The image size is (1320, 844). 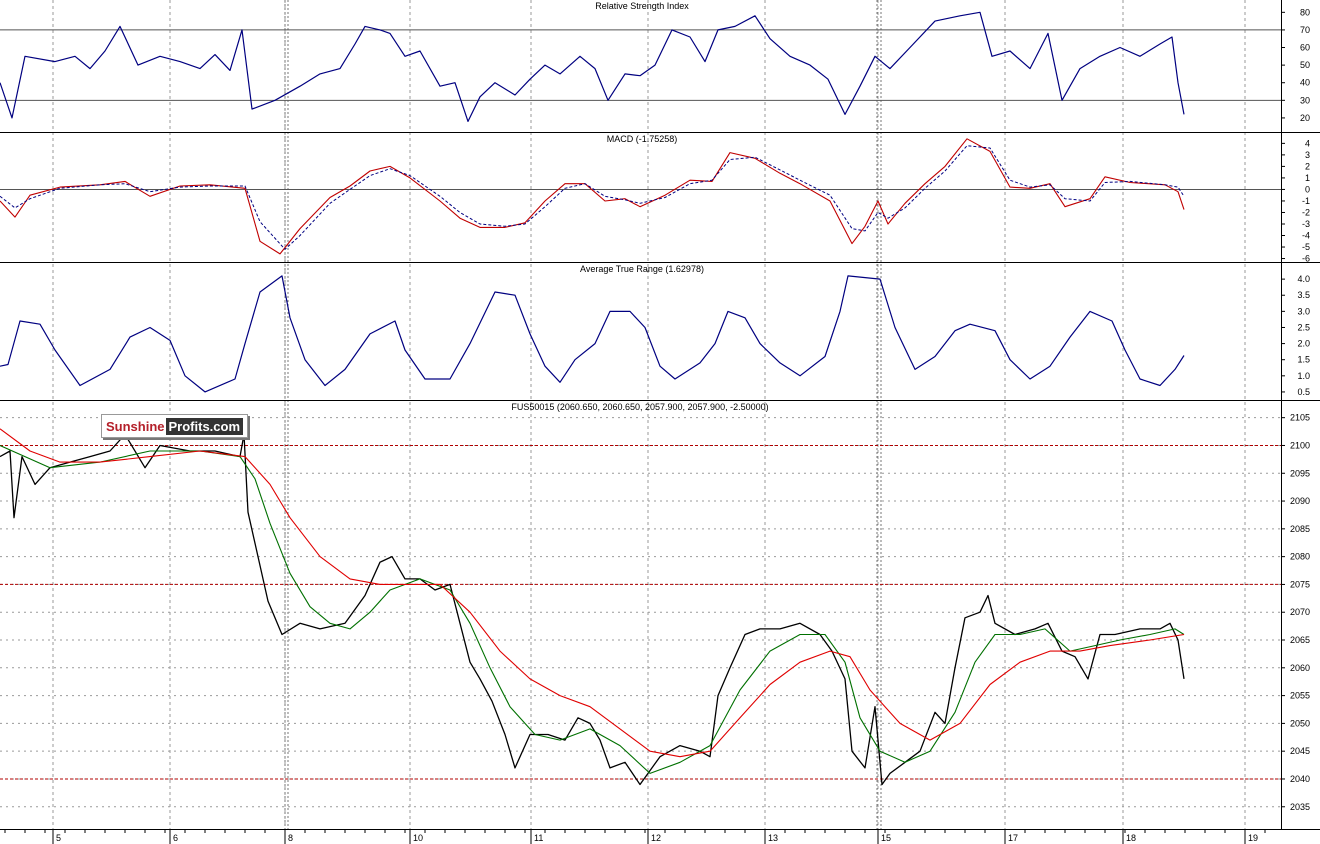 What do you see at coordinates (592, 66) in the screenshot?
I see `rsi-line` at bounding box center [592, 66].